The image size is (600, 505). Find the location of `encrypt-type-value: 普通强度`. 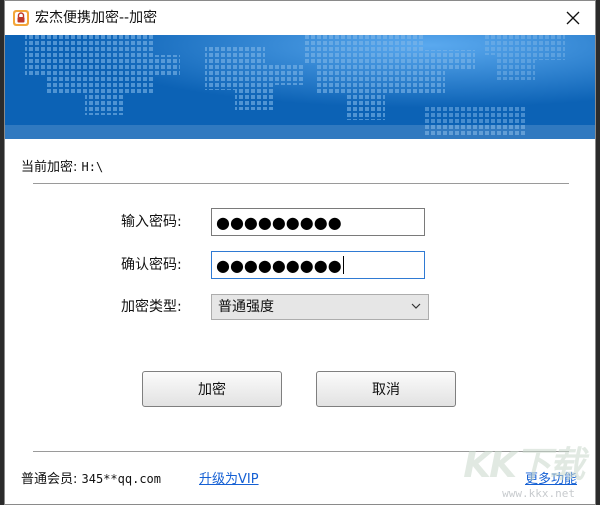

encrypt-type-value: 普通强度 is located at coordinates (246, 307).